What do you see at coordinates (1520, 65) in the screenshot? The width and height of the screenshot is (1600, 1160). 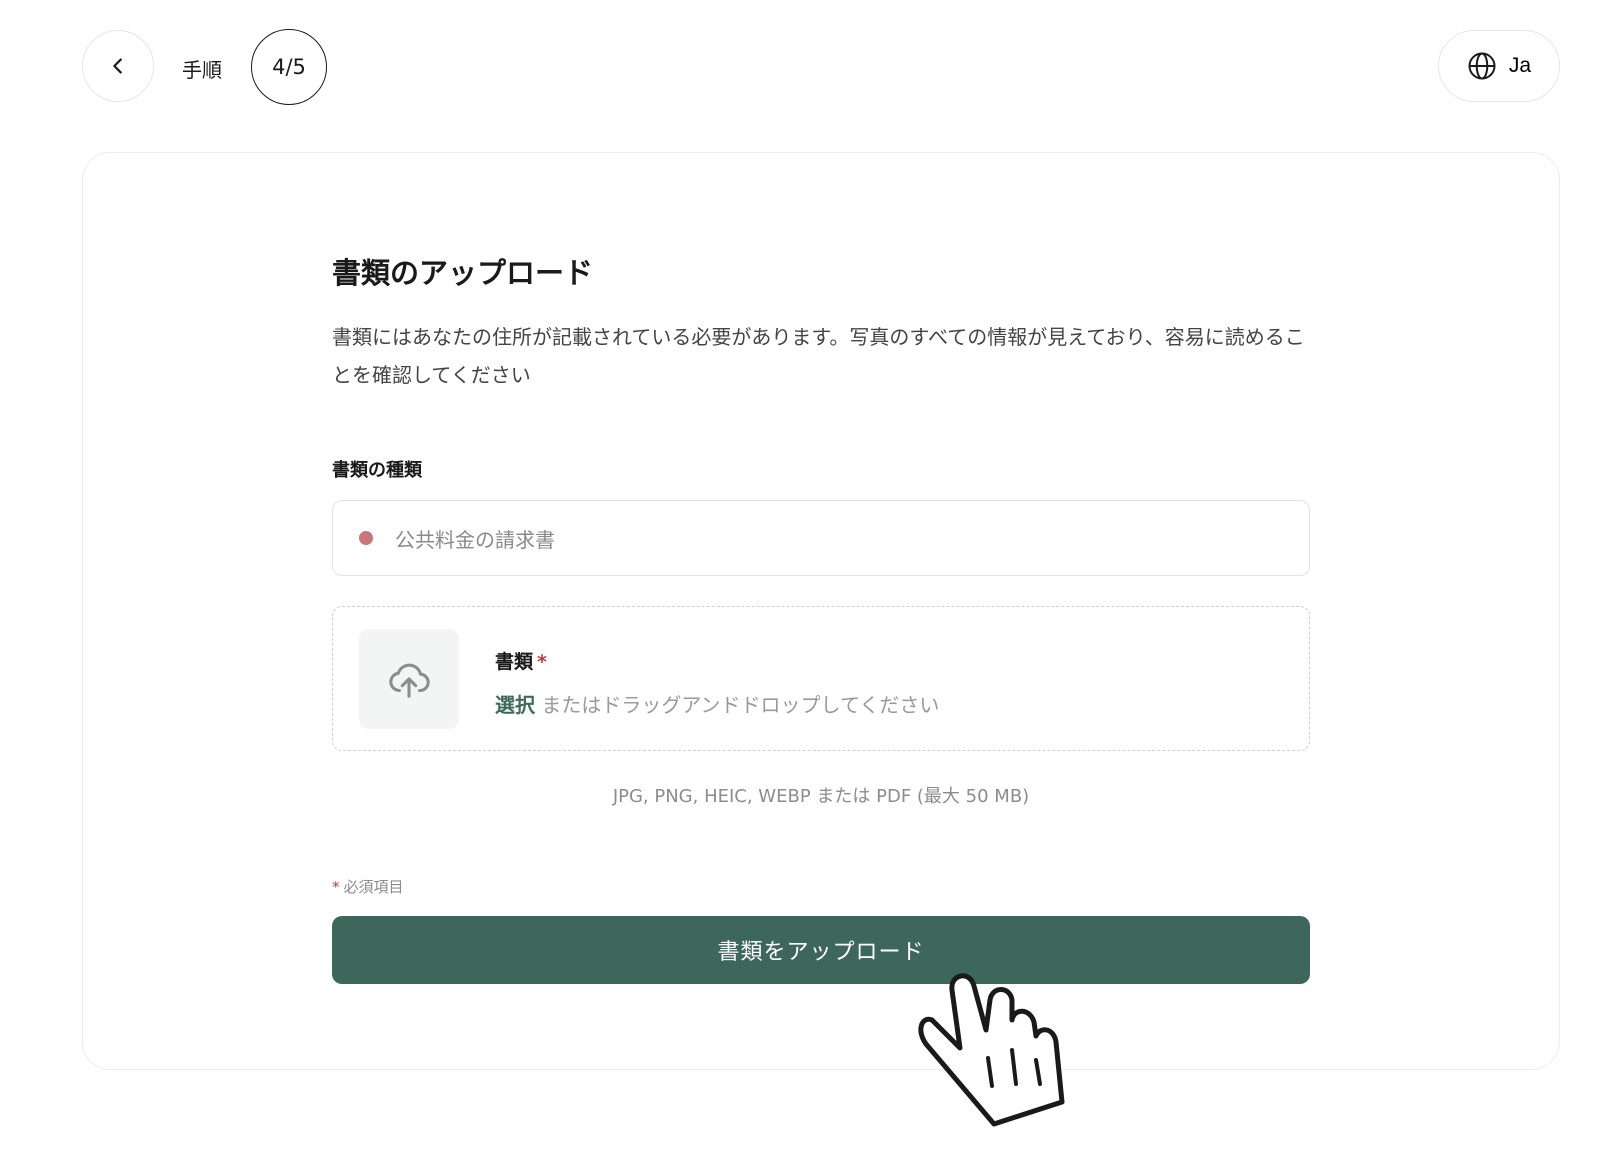 I see `language-code: Ja` at bounding box center [1520, 65].